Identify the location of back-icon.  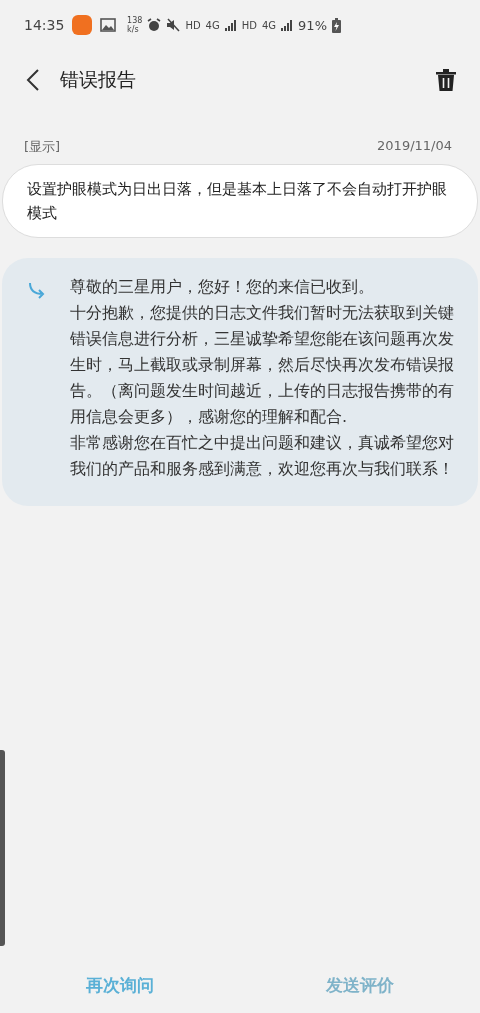
(33, 80).